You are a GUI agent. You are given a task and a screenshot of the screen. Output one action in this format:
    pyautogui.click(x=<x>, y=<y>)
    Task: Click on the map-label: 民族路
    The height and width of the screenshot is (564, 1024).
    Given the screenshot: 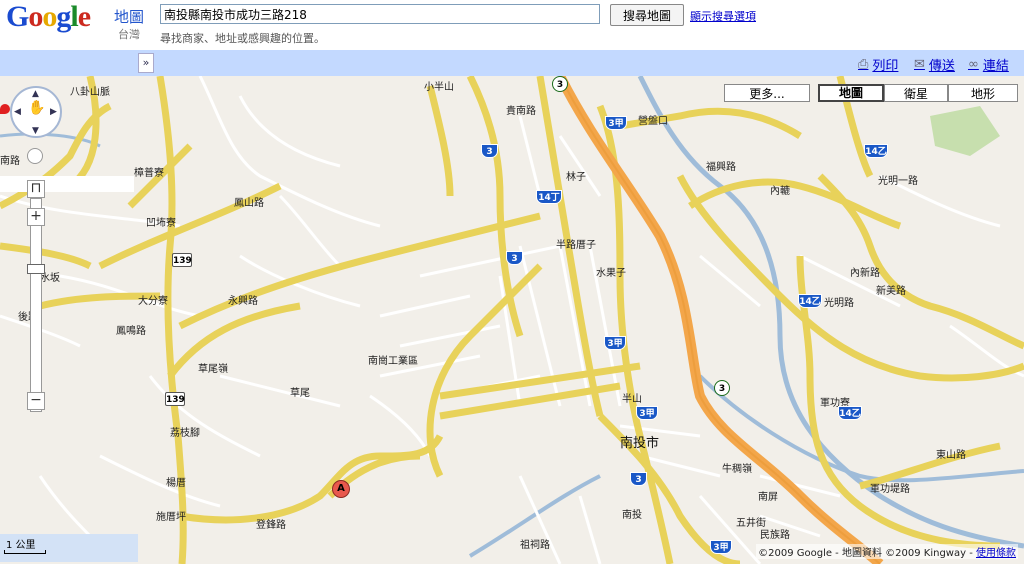 What is the action you would take?
    pyautogui.click(x=775, y=535)
    